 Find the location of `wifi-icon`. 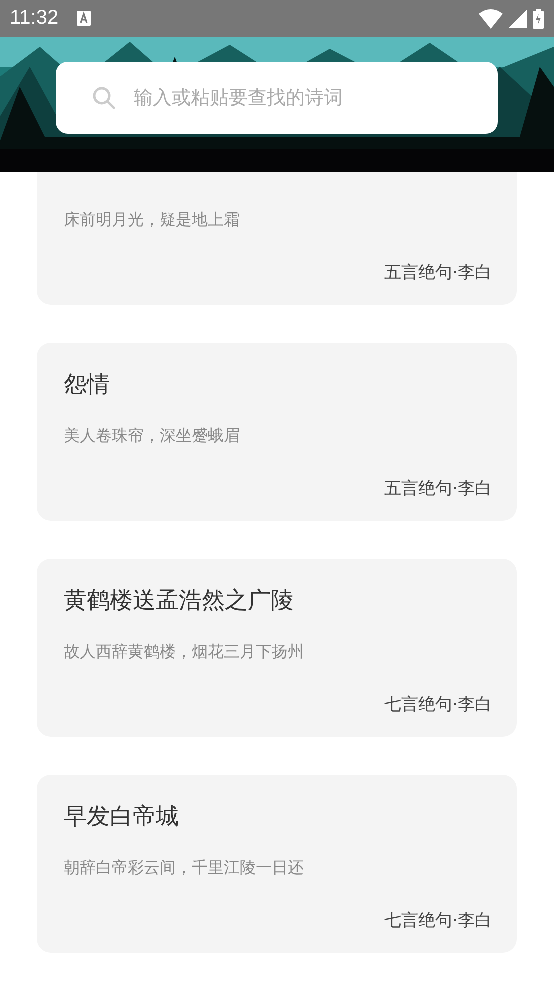

wifi-icon is located at coordinates (491, 18).